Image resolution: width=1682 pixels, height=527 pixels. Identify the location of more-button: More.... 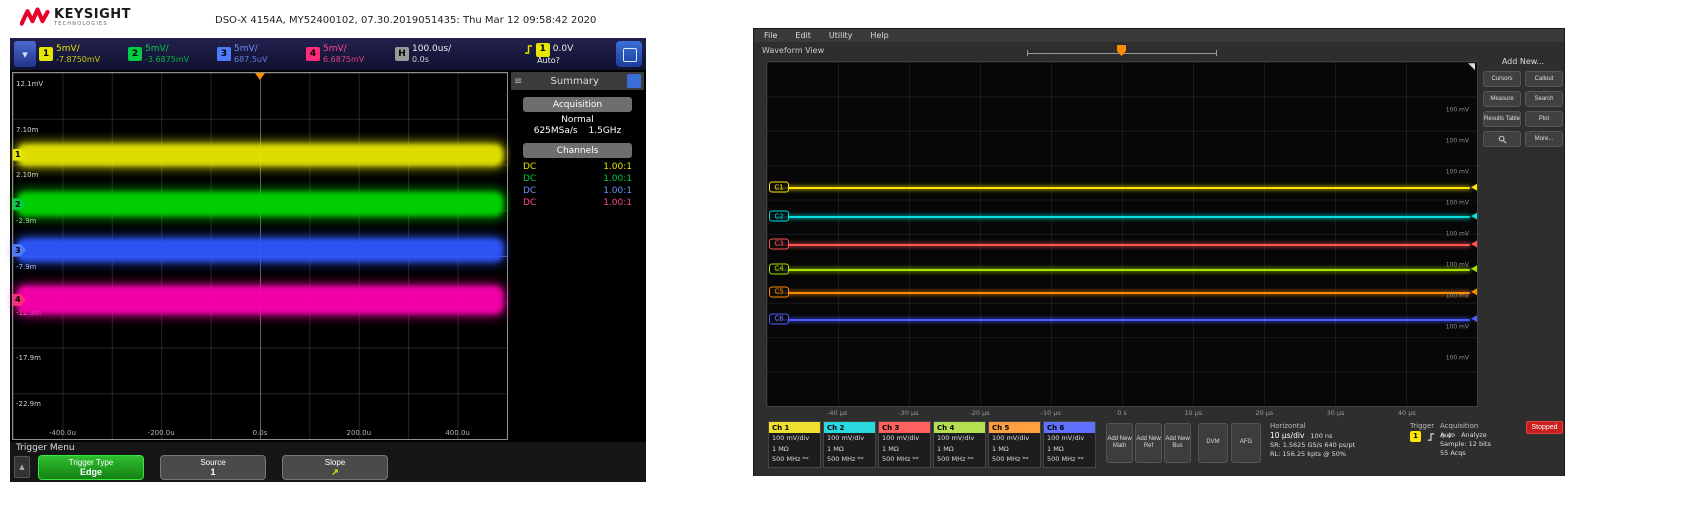
(1544, 139).